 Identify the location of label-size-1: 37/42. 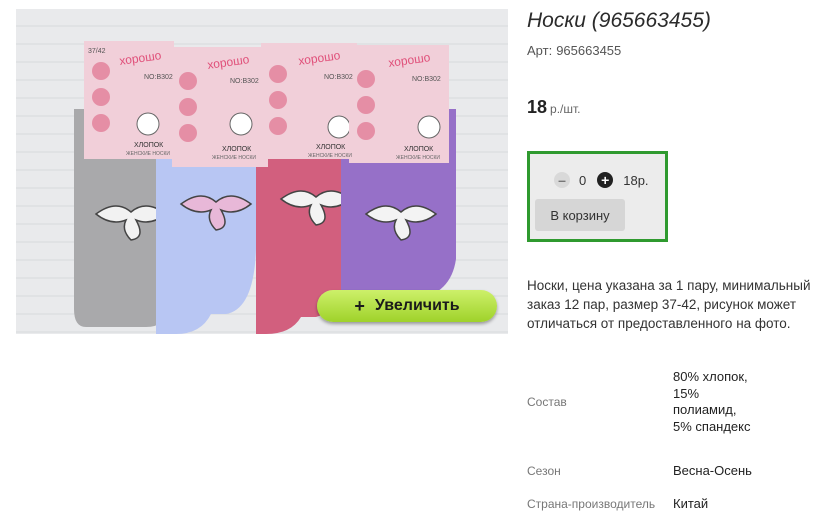
(97, 51).